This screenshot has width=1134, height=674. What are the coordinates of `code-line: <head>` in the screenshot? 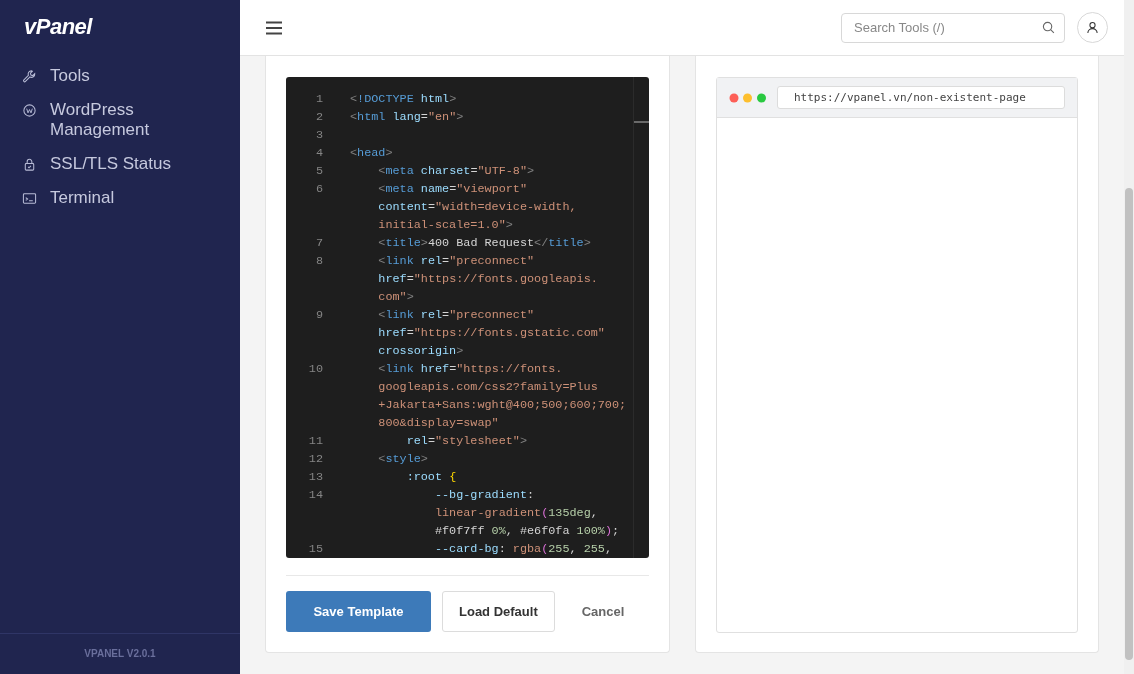 It's located at (371, 153).